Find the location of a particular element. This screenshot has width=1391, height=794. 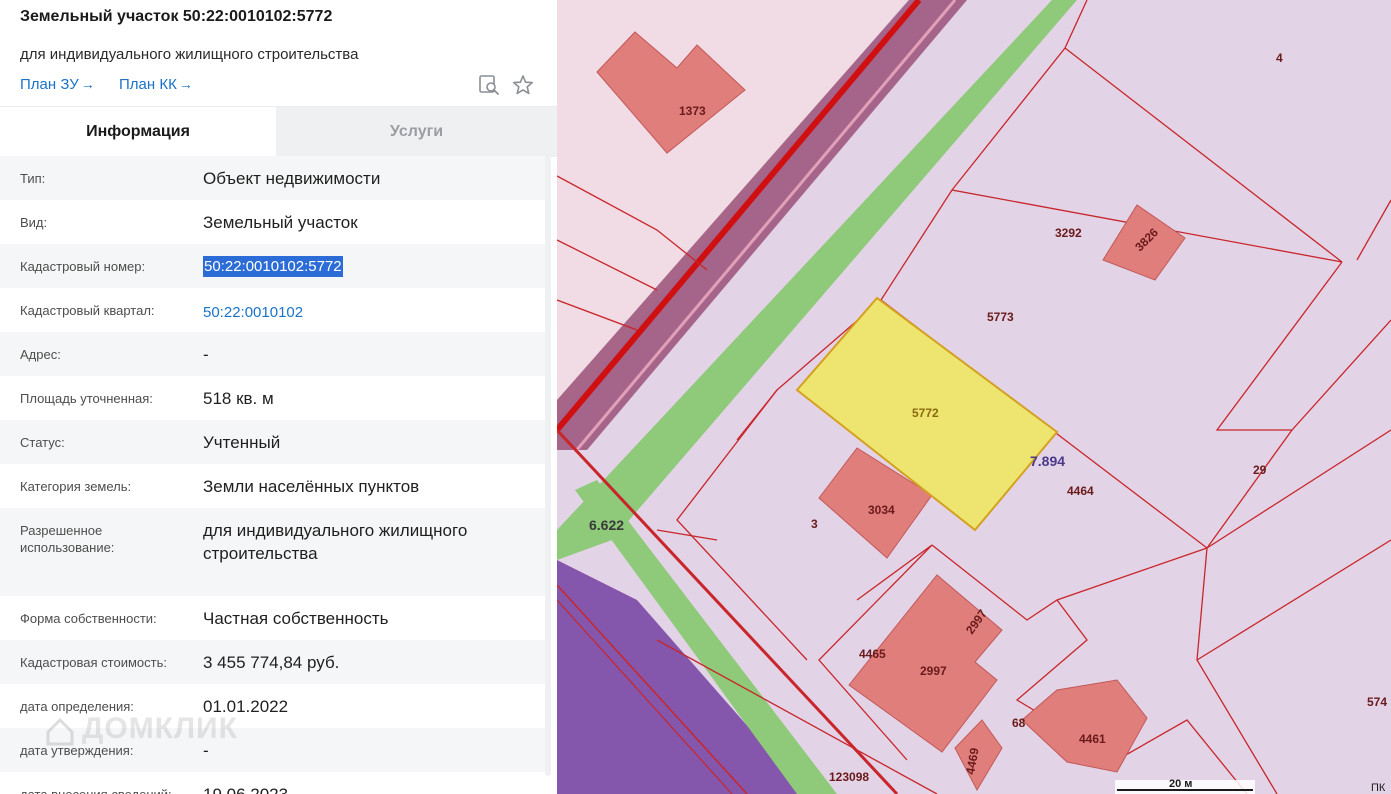

cadastral-quarter-link: 50:22:0010102 is located at coordinates (368, 312).